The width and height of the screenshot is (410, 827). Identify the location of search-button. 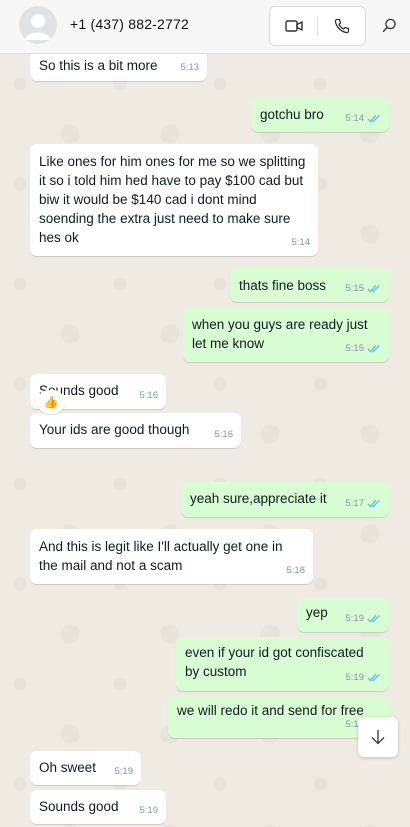
(389, 25).